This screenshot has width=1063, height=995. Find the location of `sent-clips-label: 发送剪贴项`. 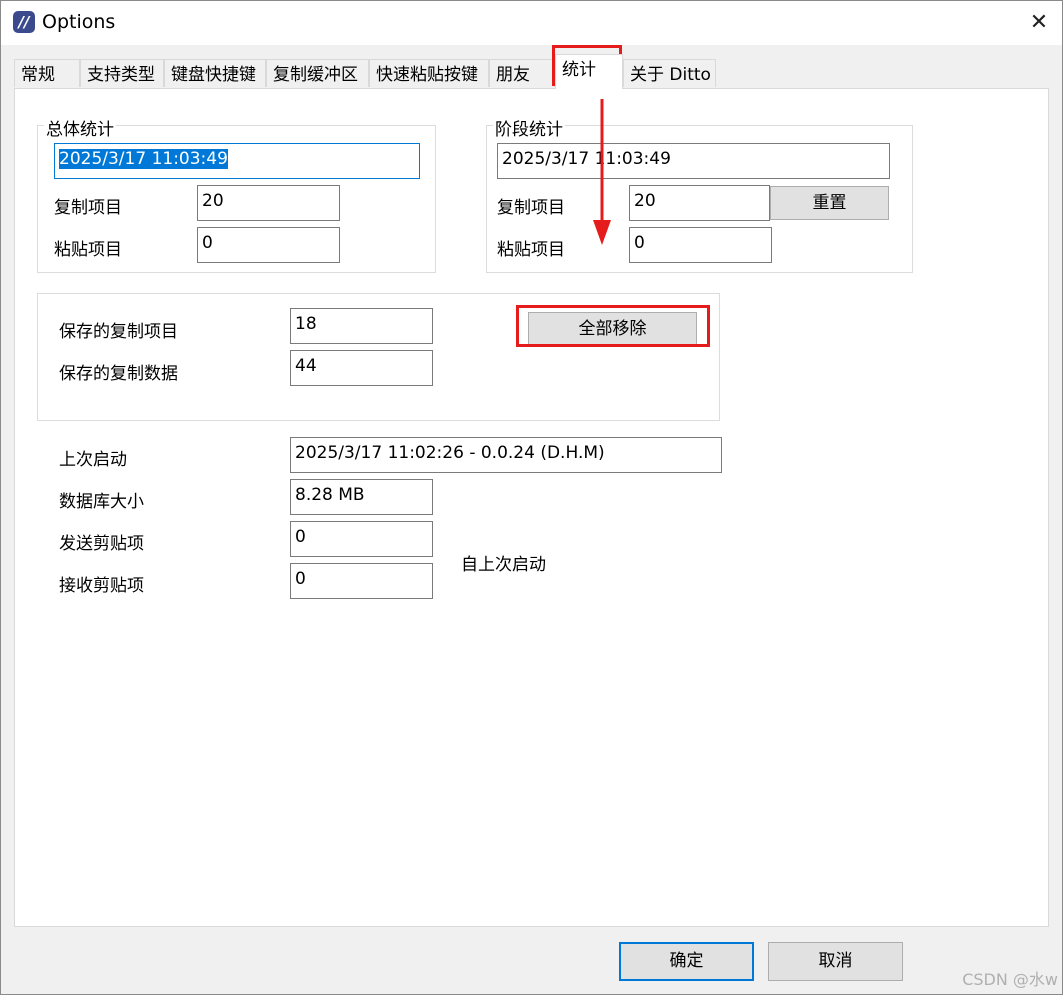

sent-clips-label: 发送剪贴项 is located at coordinates (101, 544).